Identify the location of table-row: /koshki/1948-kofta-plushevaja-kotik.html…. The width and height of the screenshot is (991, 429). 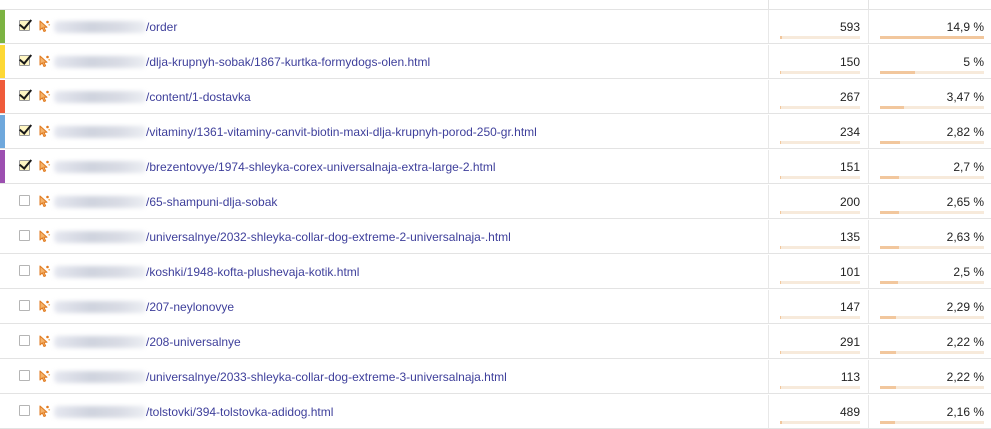
(495, 272).